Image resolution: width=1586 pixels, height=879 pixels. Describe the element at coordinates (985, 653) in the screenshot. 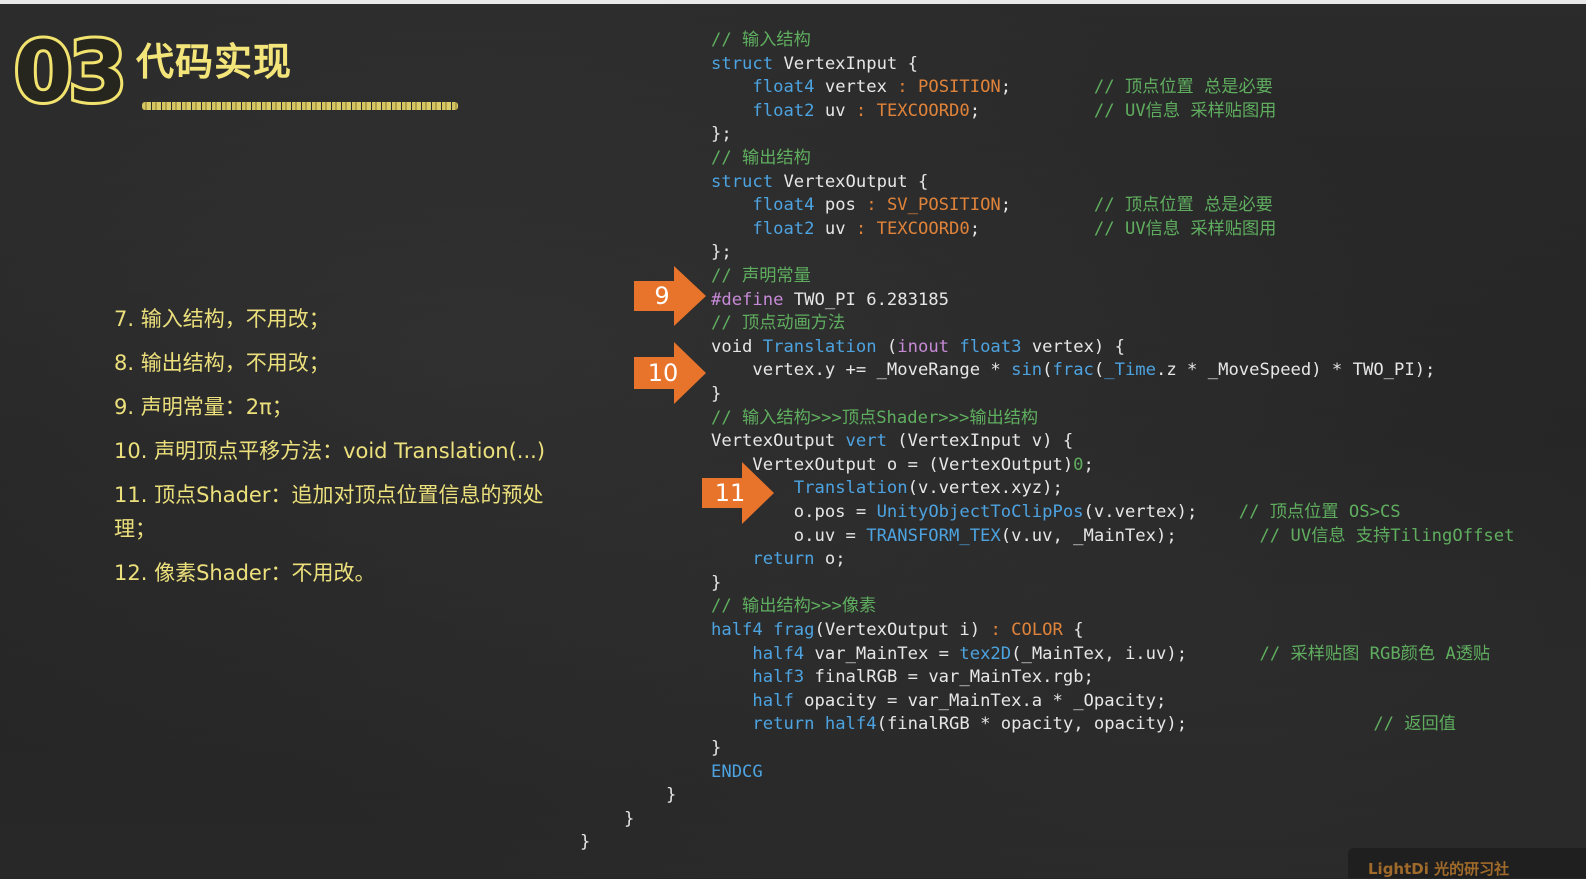

I see `code-token: tex2D` at that location.